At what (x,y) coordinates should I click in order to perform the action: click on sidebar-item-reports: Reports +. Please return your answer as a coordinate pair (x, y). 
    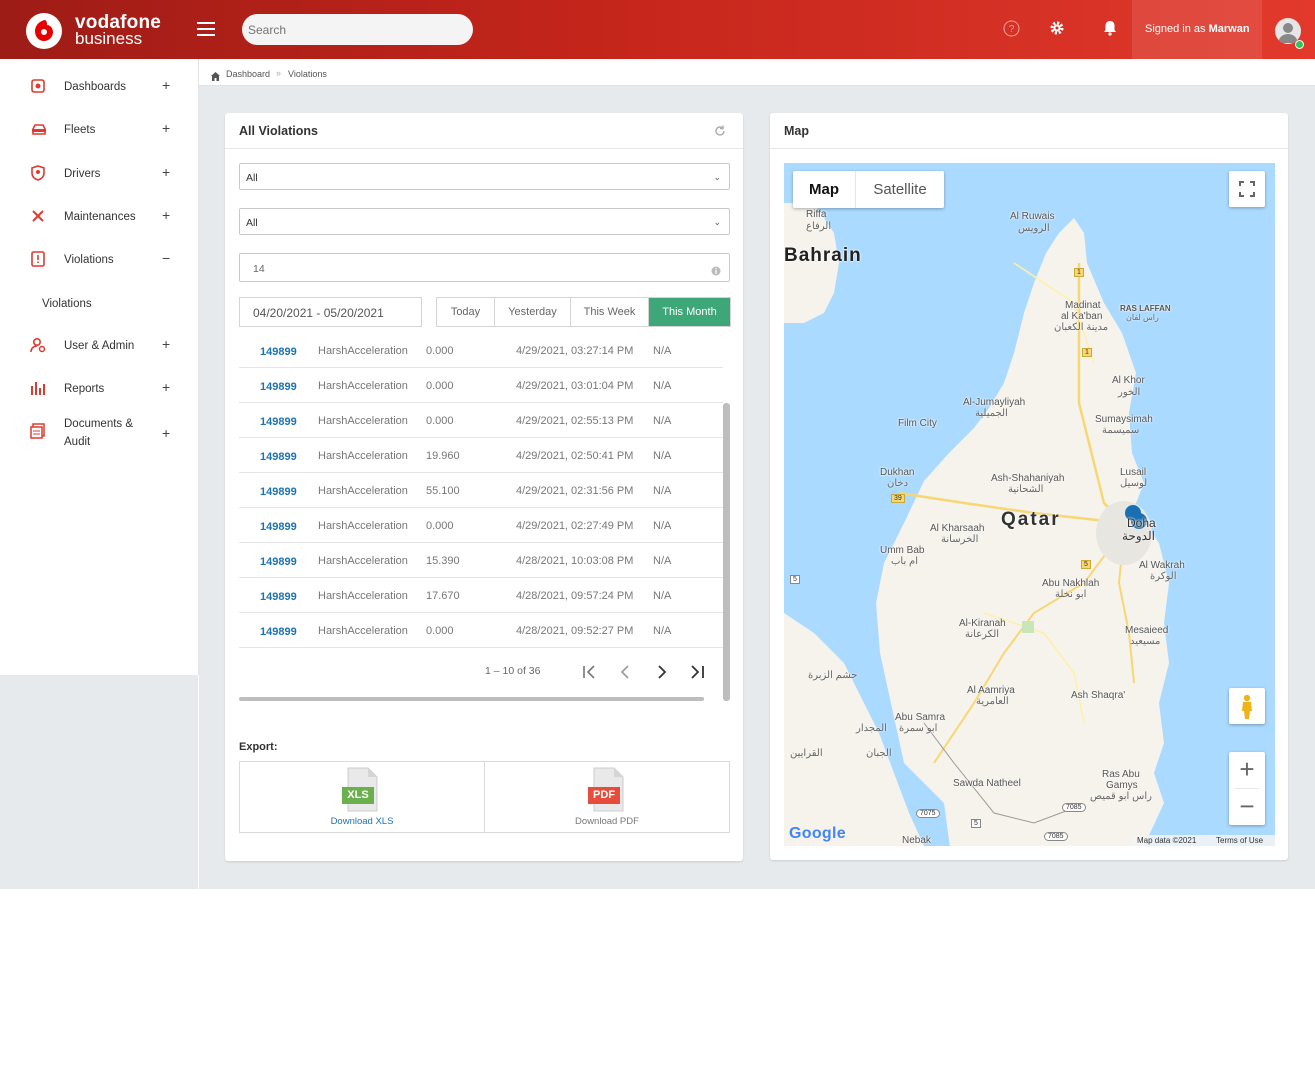
    Looking at the image, I should click on (99, 390).